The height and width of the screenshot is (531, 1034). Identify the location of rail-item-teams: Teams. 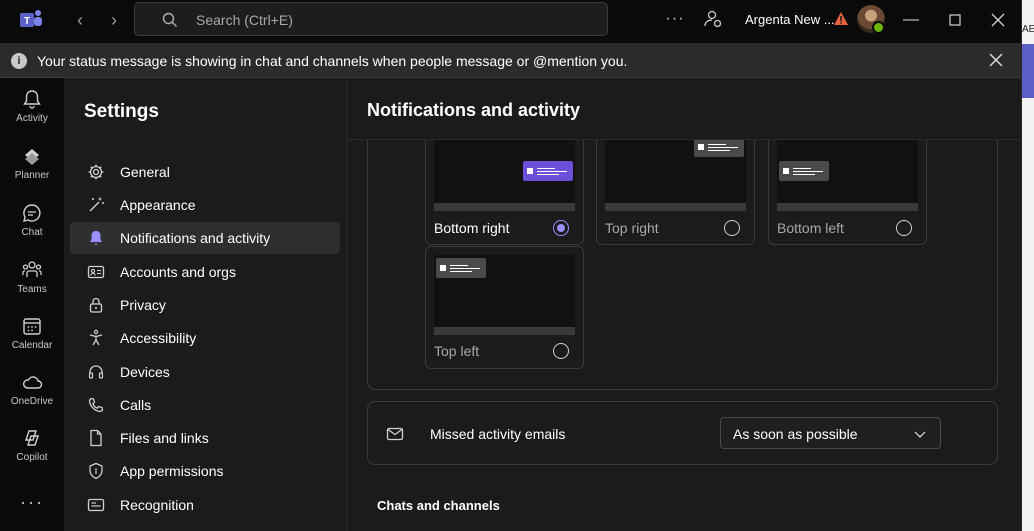
(32, 285).